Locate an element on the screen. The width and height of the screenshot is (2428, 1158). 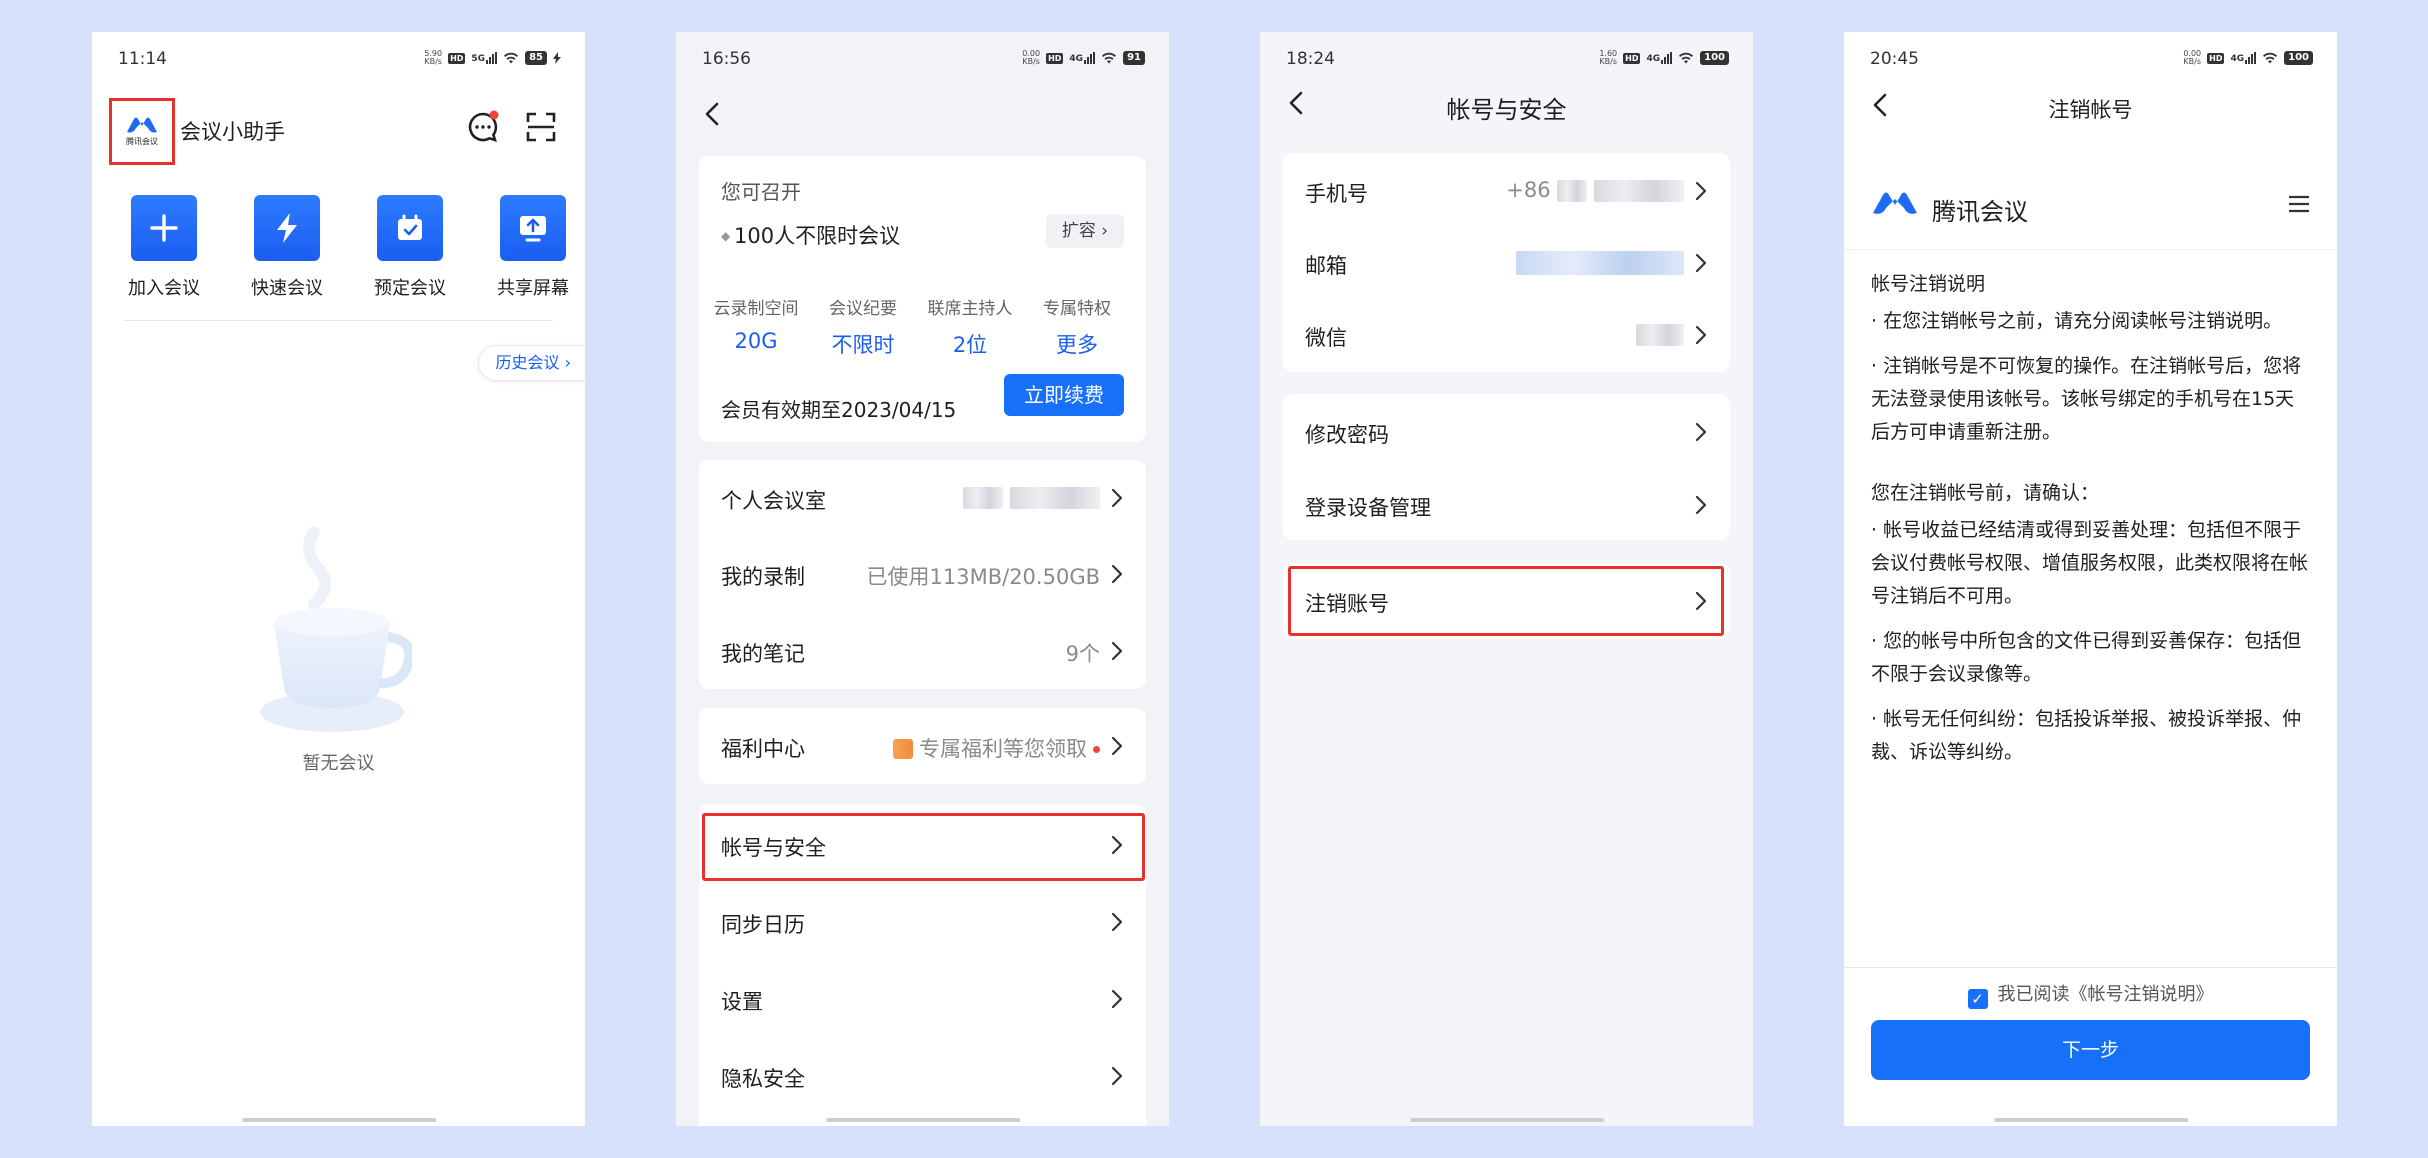
feature-label: 云录制空间 is located at coordinates (756, 309).